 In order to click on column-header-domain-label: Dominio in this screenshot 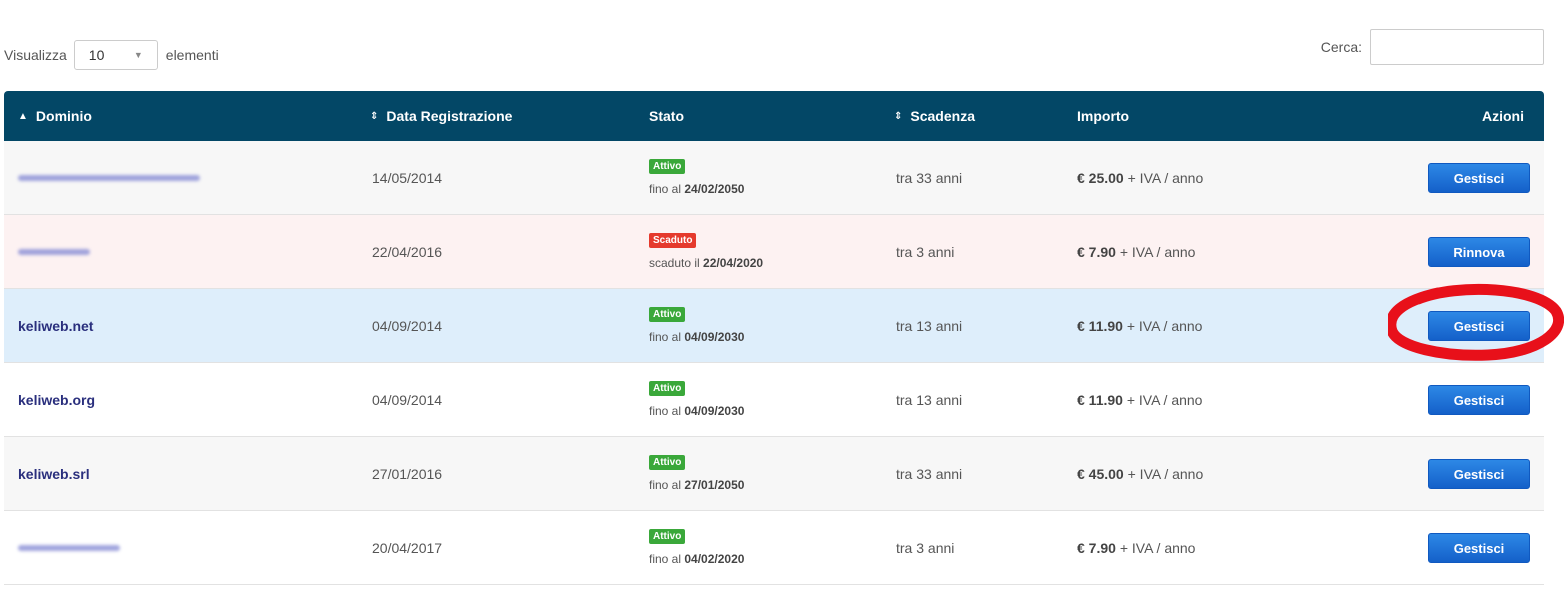, I will do `click(63, 116)`.